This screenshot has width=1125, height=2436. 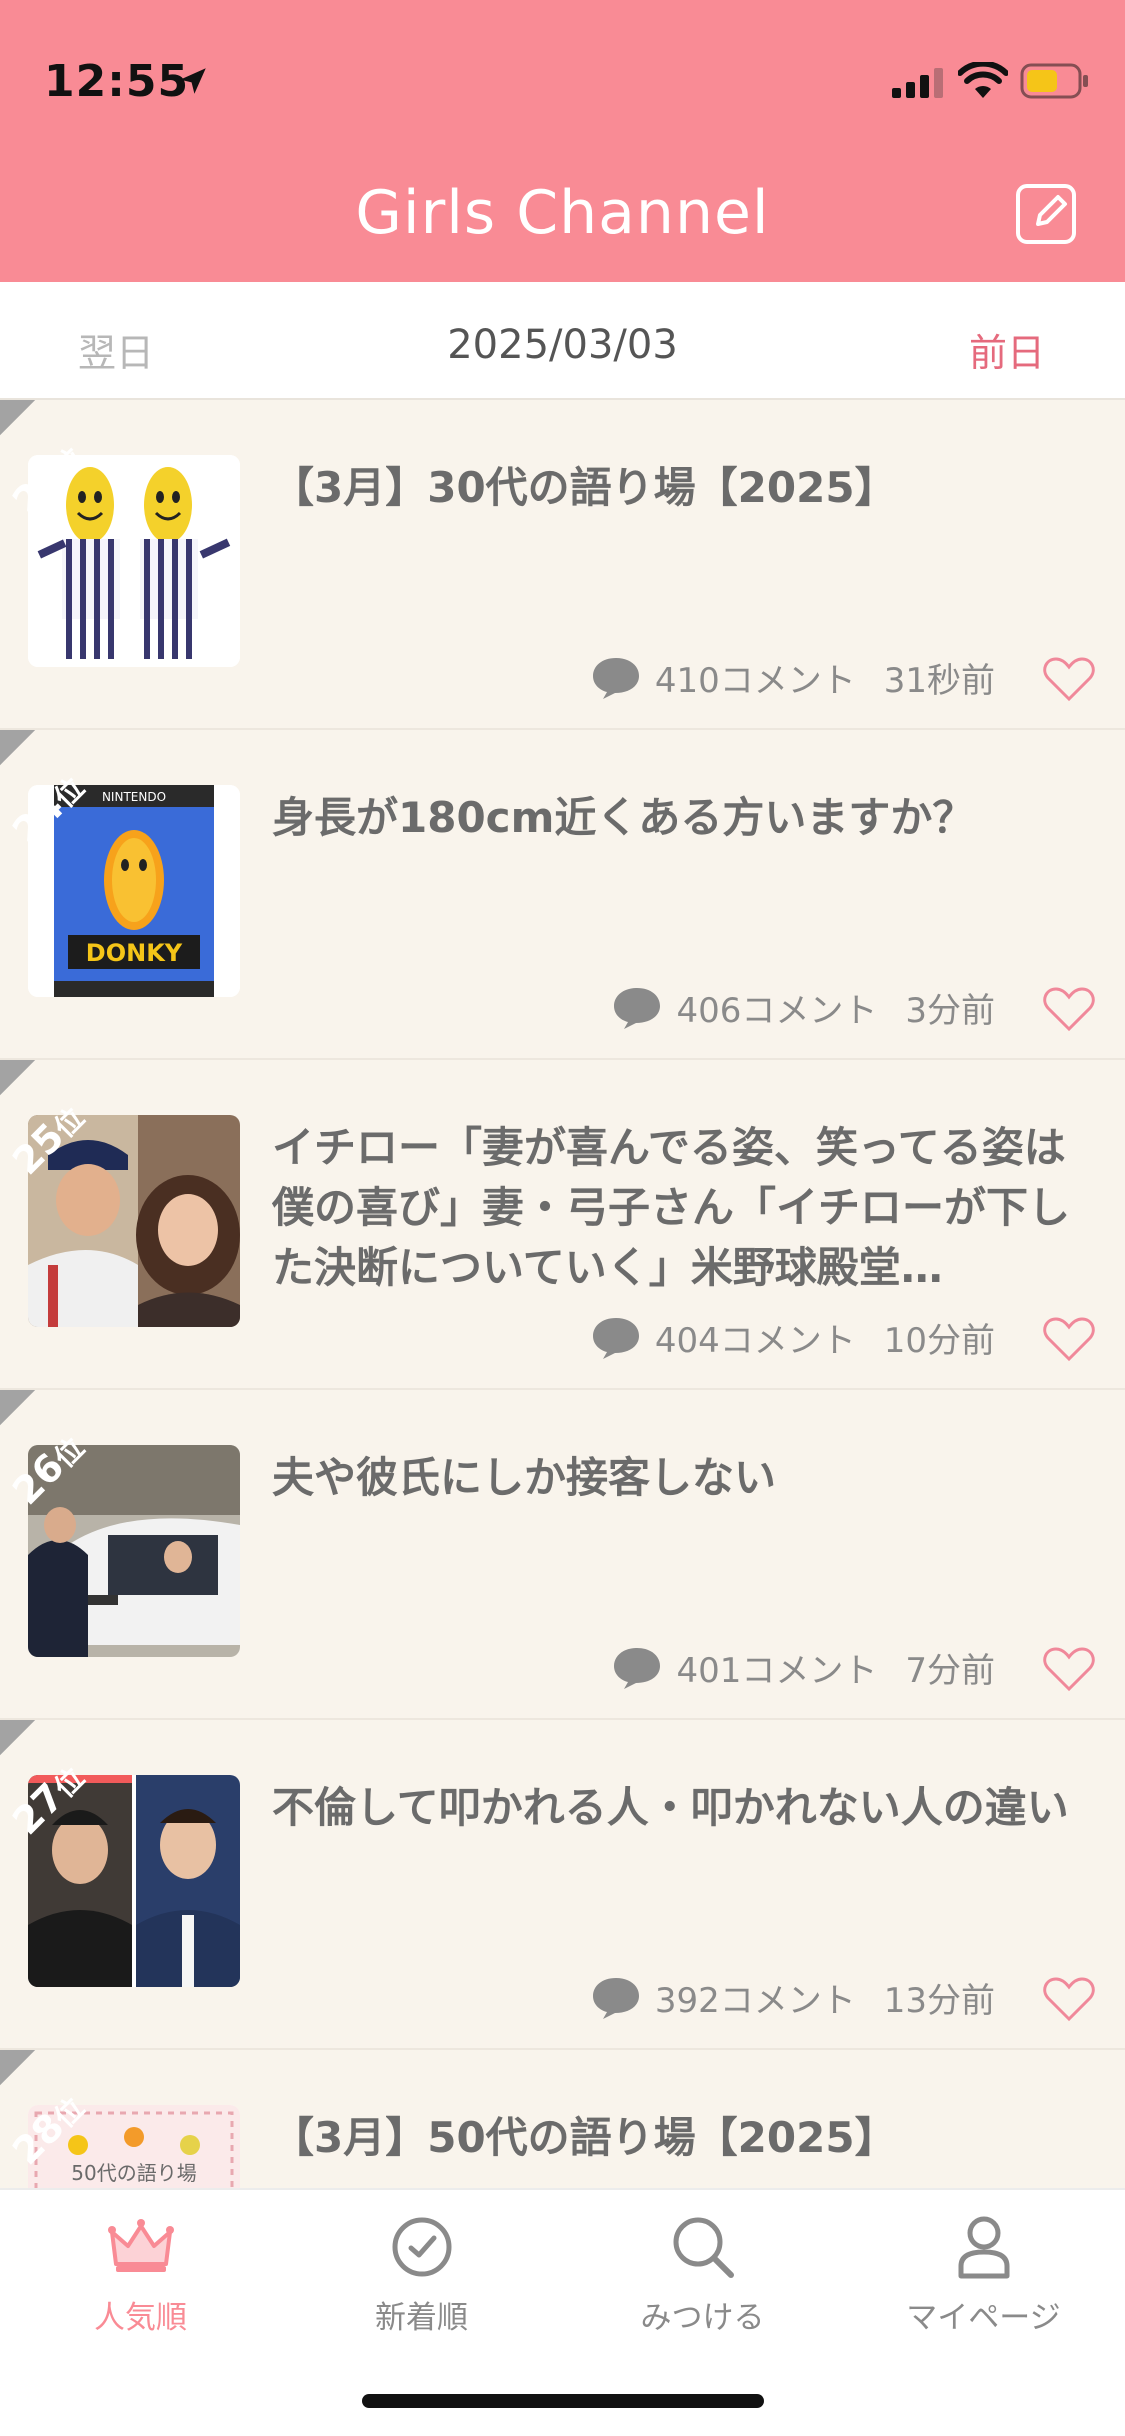 I want to click on topic-meta: 404コメント 10分前, so click(x=793, y=1337).